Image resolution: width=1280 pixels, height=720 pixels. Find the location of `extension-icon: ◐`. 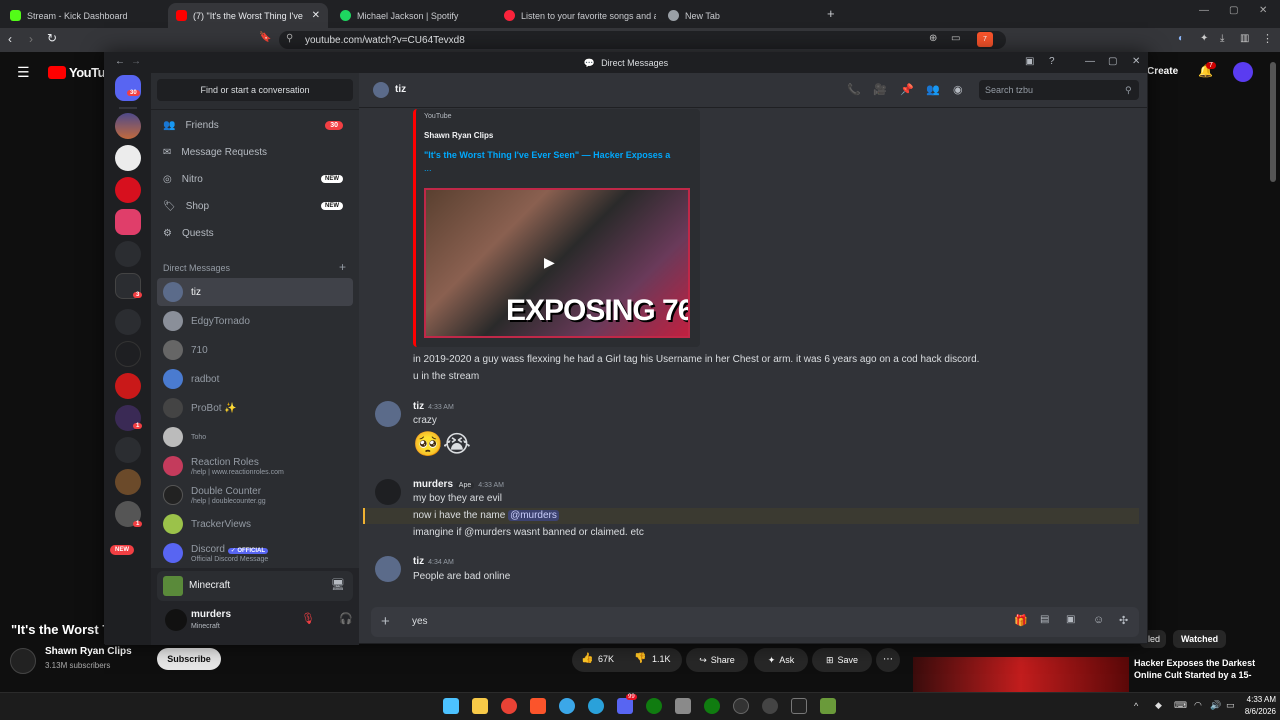

extension-icon: ◐ is located at coordinates (1181, 38).